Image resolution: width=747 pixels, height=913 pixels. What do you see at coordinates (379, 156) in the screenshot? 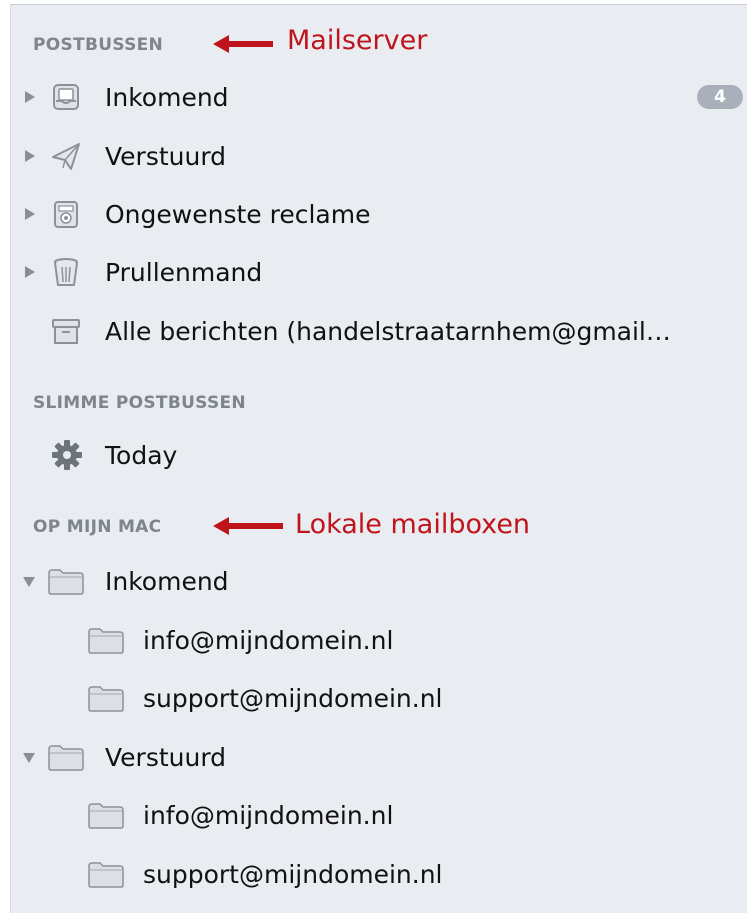
I see `mailbox-item-verstuurd: Verstuurd` at bounding box center [379, 156].